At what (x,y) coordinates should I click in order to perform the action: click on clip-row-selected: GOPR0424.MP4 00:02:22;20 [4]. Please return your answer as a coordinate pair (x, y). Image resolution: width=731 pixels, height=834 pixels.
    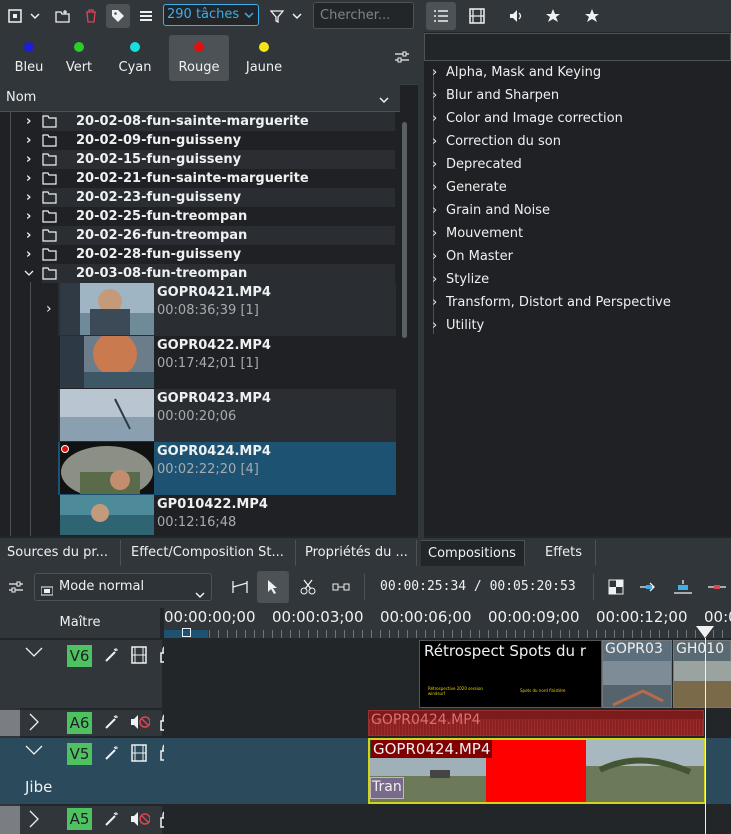
    Looking at the image, I should click on (227, 468).